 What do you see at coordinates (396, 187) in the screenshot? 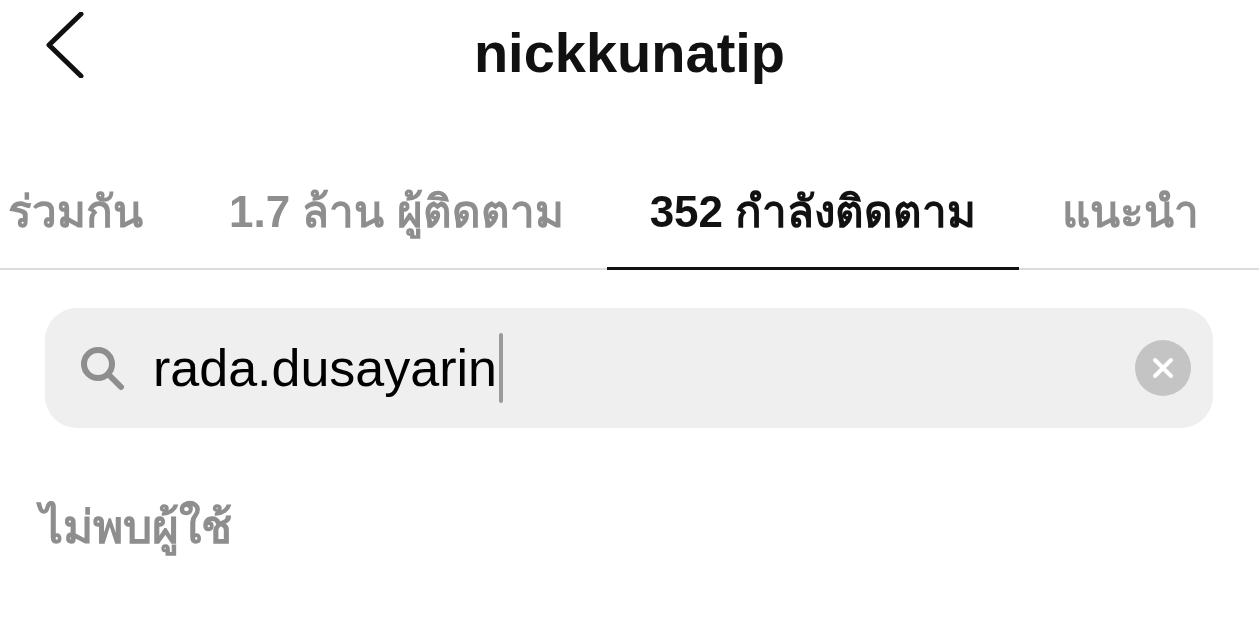
I see `tab: 1.7 ล้าน ผู้ติดตาม` at bounding box center [396, 187].